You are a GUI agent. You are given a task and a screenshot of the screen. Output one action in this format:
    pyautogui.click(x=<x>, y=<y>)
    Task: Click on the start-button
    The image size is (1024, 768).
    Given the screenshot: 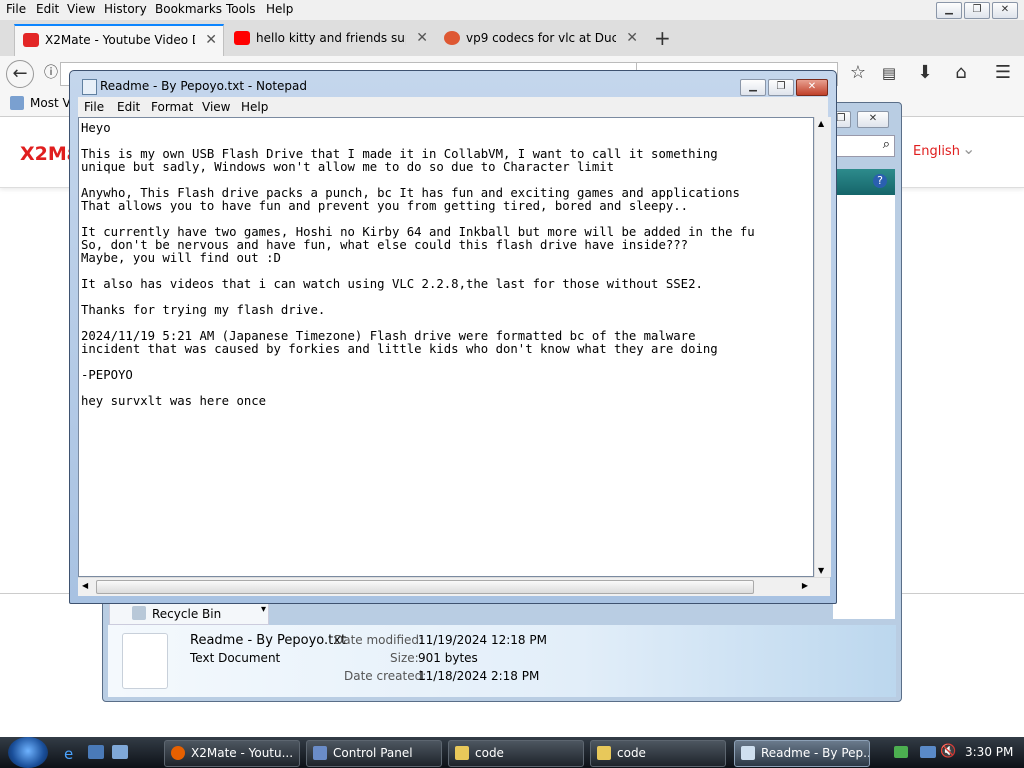 What is the action you would take?
    pyautogui.click(x=28, y=752)
    